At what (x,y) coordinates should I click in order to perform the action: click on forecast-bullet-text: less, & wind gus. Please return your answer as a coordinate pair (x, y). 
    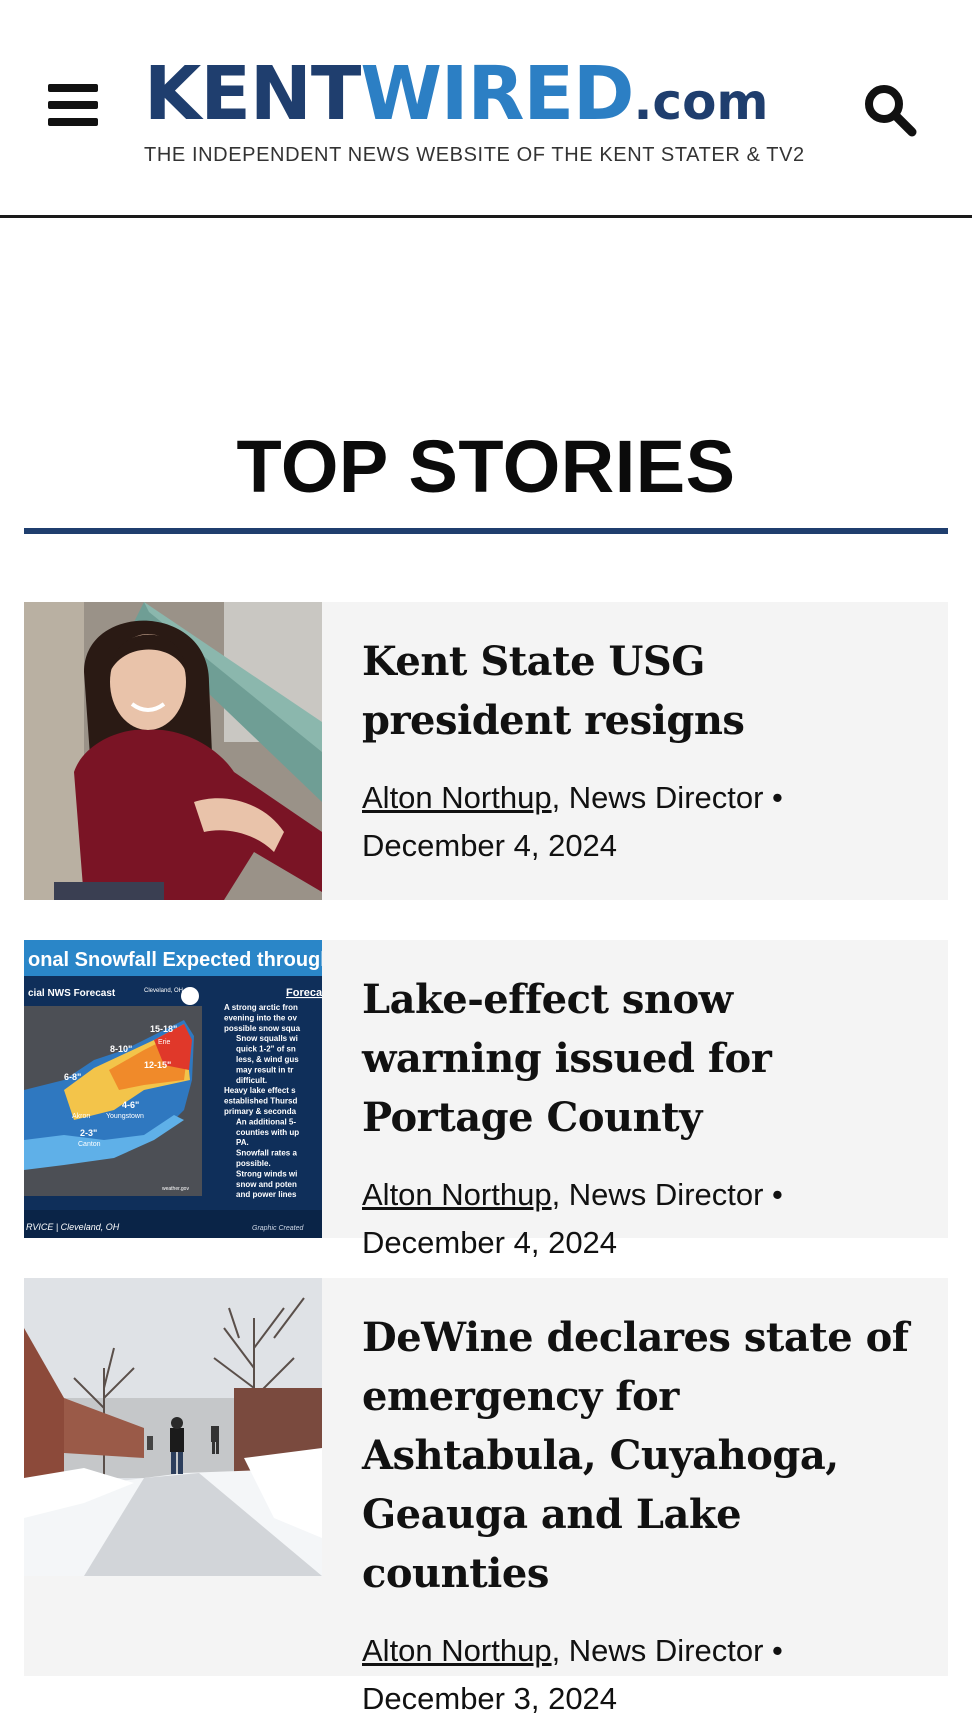
    Looking at the image, I should click on (267, 1059).